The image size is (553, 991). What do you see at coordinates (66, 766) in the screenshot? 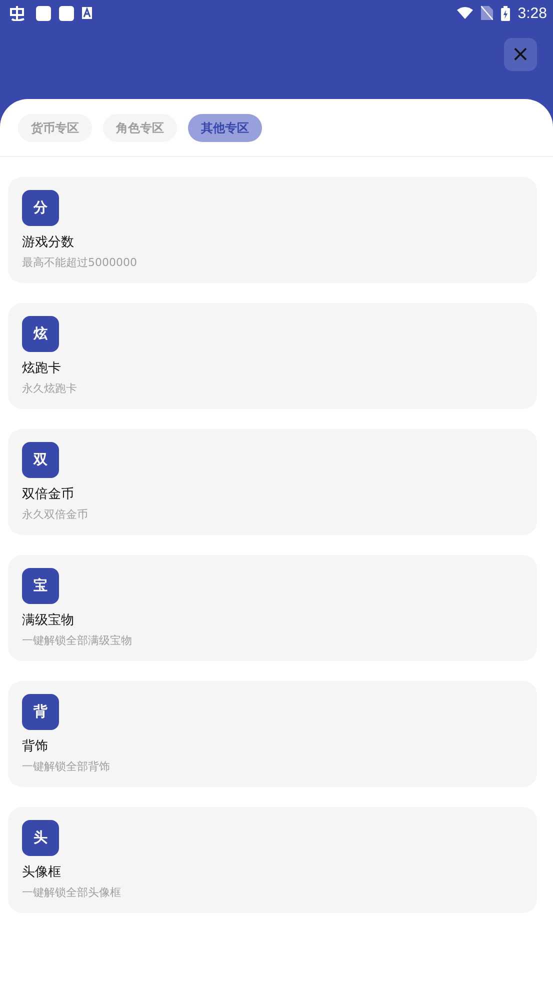
I see `item-subtitle: 一键解锁全部背饰` at bounding box center [66, 766].